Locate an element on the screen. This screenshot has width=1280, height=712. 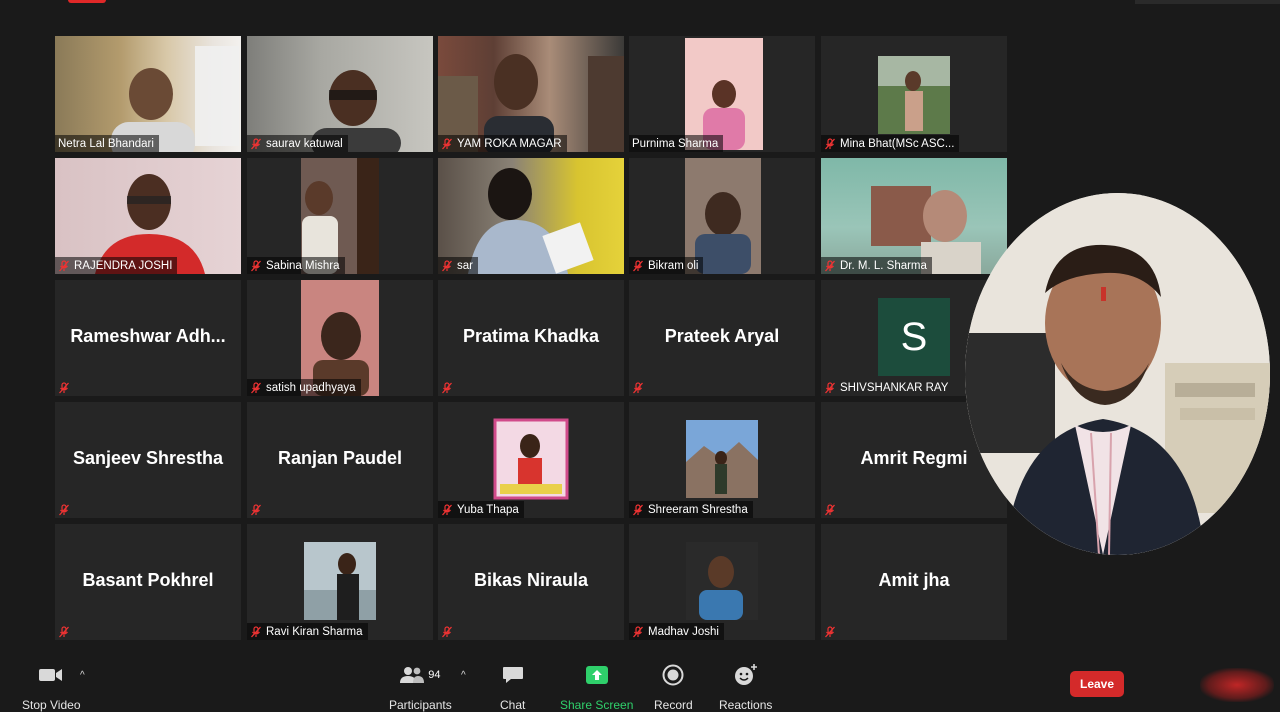
participant-name-tag: SHIVSHANKAR RAY is located at coordinates (887, 387).